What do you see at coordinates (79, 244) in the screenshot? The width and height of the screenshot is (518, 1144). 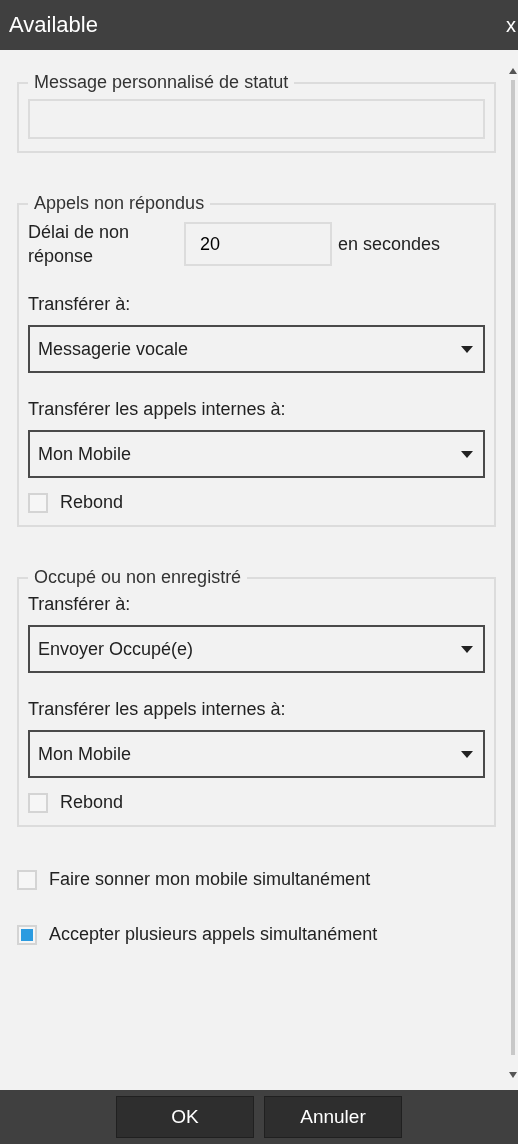 I see `timeout-label: Délai de non réponse` at bounding box center [79, 244].